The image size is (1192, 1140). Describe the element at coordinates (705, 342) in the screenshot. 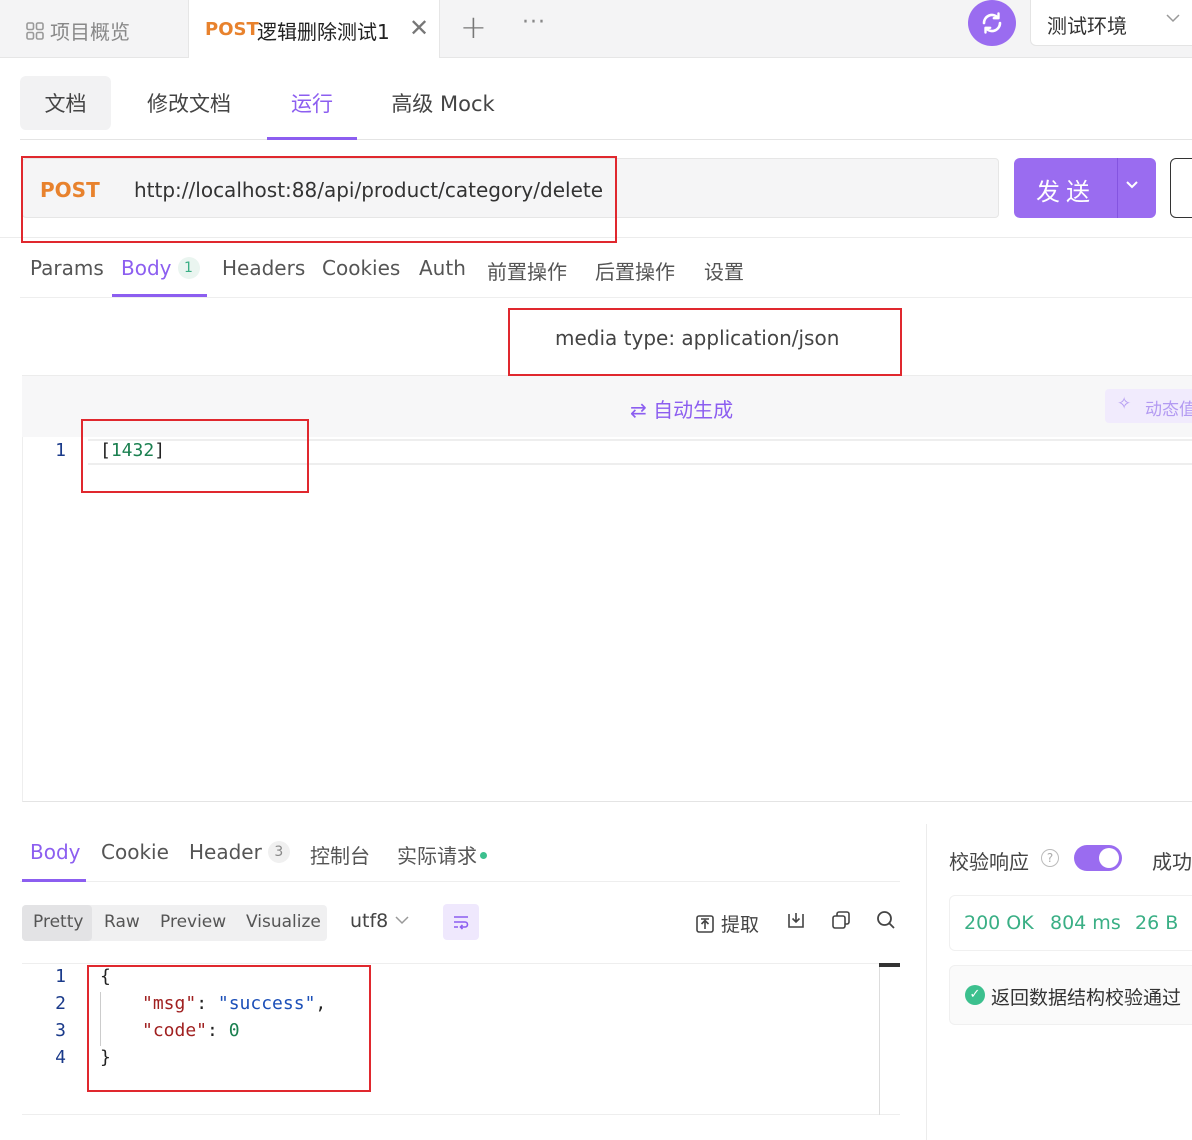

I see `annotation-box-media-type` at that location.